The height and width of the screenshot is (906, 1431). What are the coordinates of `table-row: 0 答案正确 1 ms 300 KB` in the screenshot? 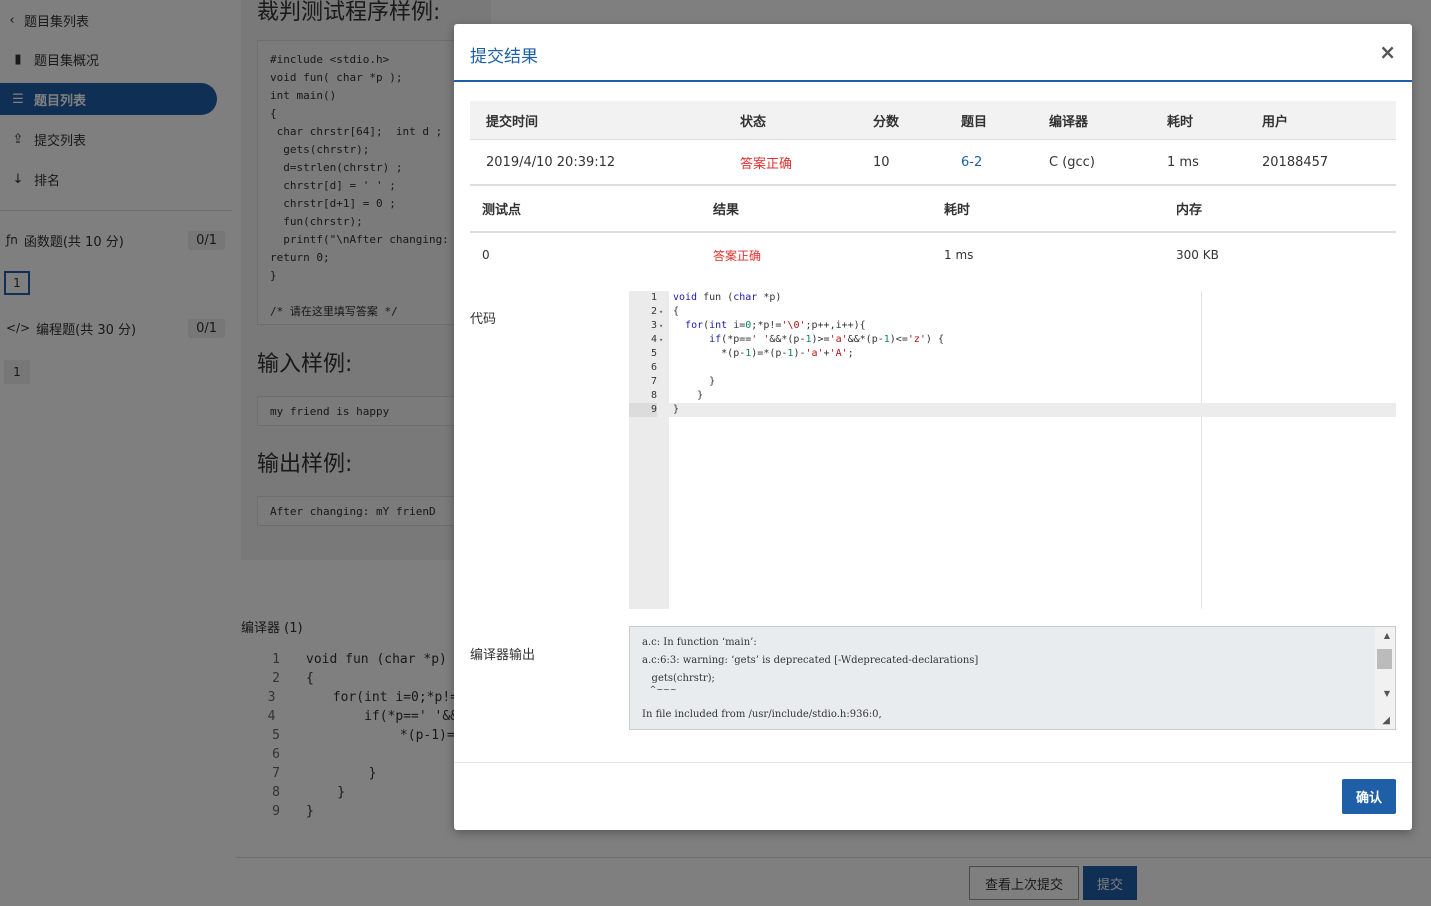 It's located at (933, 255).